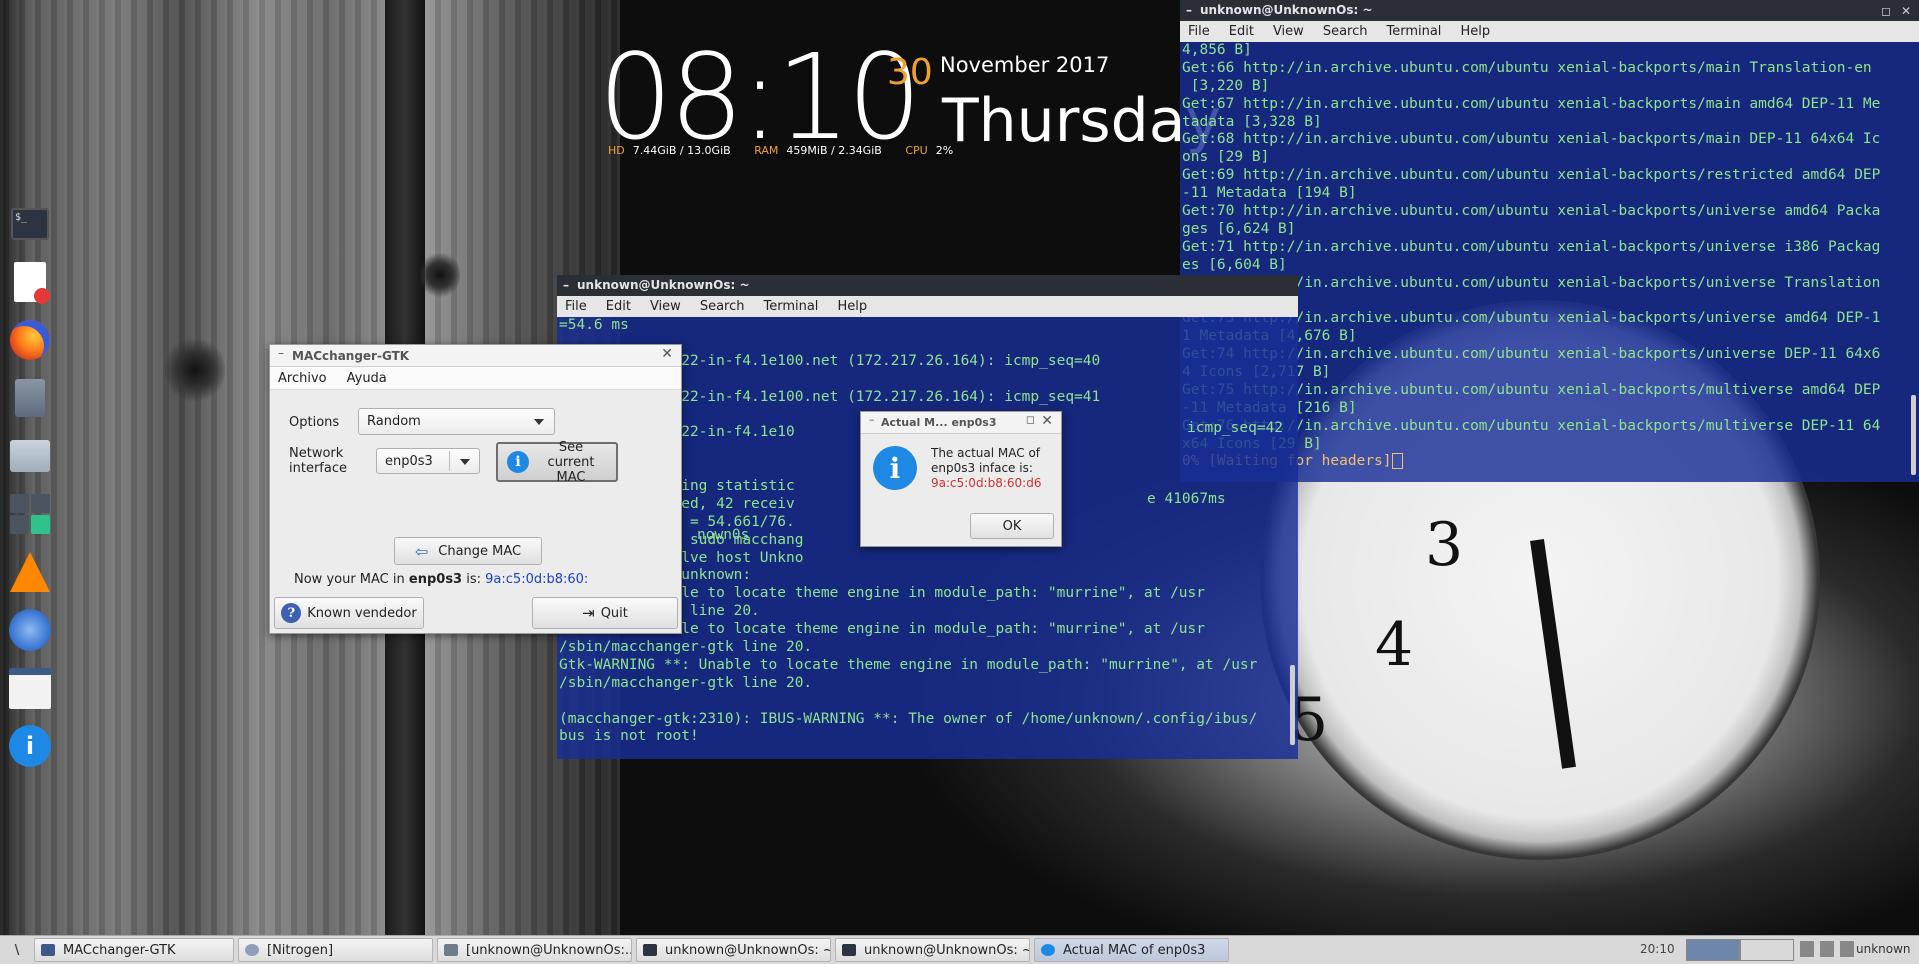  I want to click on window-icon, so click(30, 688).